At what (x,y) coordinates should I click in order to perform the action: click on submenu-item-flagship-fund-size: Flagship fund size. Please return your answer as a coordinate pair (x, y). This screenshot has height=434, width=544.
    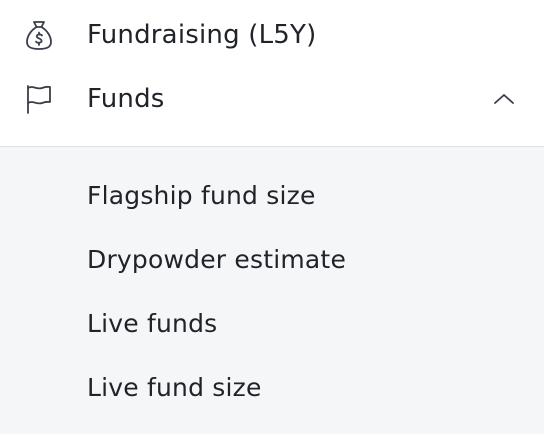
    Looking at the image, I should click on (201, 196).